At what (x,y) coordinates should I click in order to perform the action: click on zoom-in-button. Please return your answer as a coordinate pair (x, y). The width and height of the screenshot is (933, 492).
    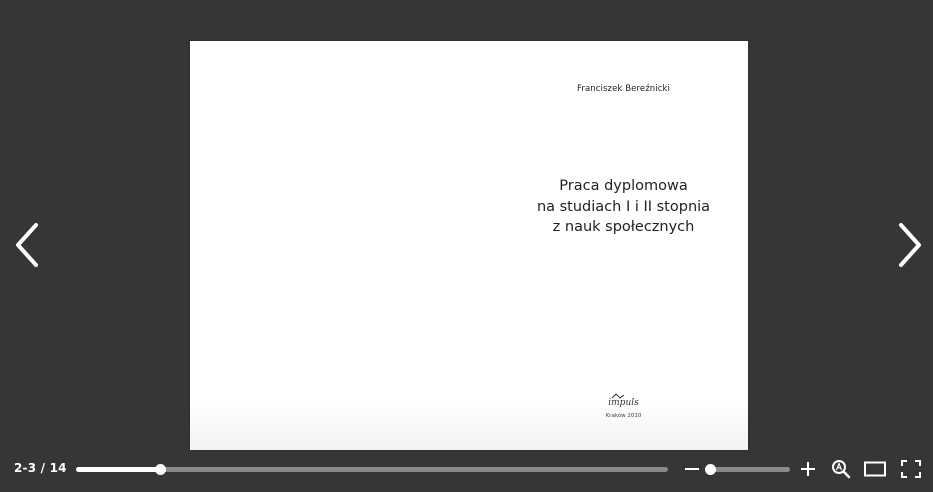
    Looking at the image, I should click on (808, 469).